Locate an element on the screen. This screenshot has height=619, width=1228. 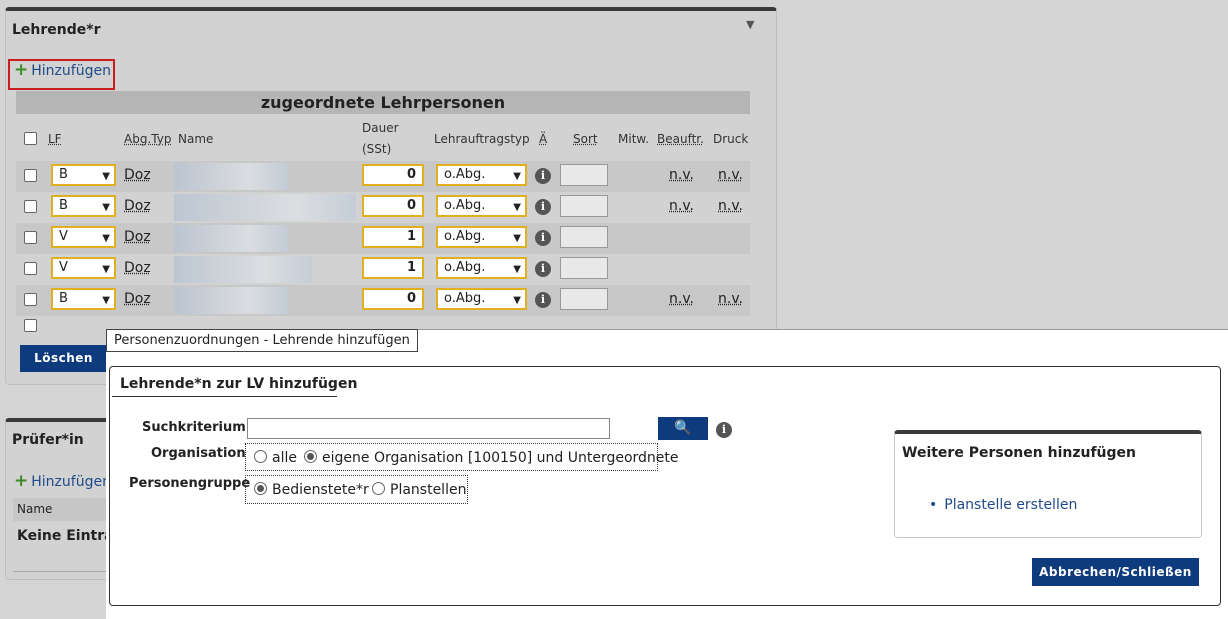
col-dauer: Dauer is located at coordinates (380, 128).